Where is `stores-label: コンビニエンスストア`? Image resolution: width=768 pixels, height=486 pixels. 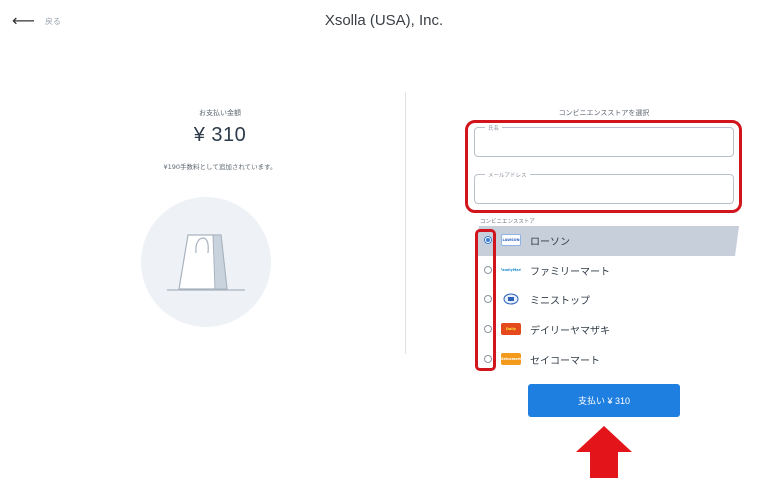
stores-label: コンビニエンスストア is located at coordinates (507, 222).